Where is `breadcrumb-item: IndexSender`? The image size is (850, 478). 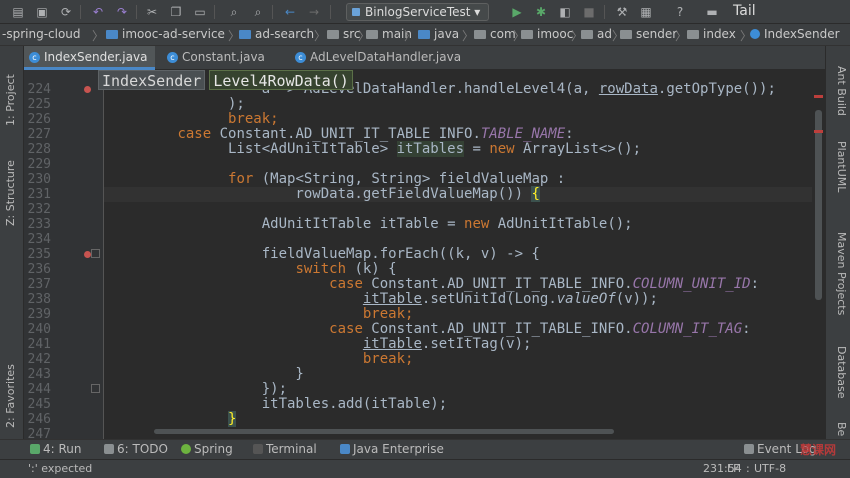
breadcrumb-item: IndexSender is located at coordinates (795, 34).